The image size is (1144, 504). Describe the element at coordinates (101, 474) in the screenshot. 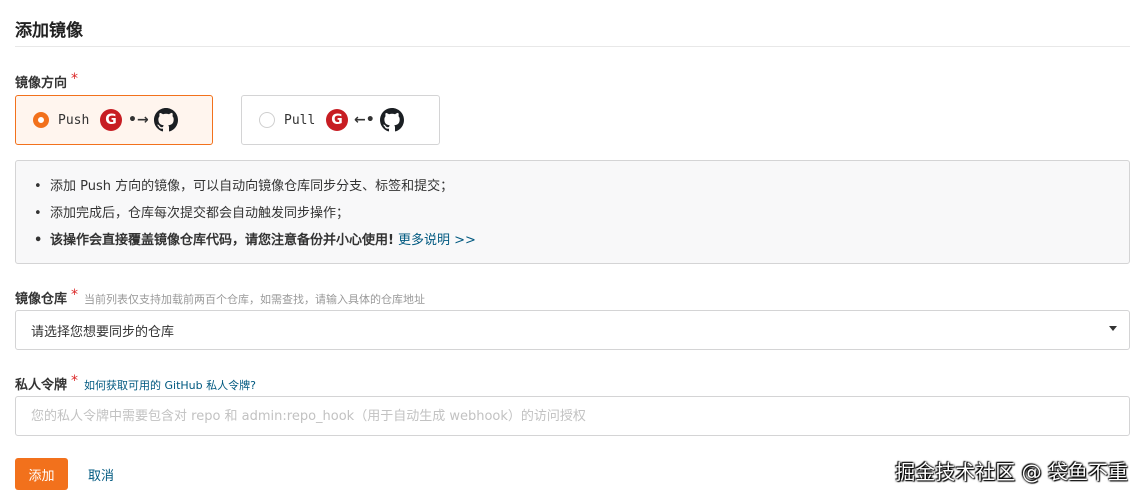

I see `cancel-button: 取消` at that location.